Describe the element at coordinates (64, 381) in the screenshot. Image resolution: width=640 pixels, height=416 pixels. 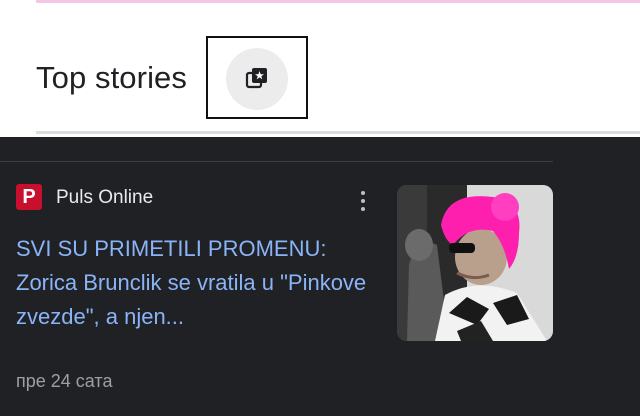
I see `article-timestamp: пре 24 сата` at that location.